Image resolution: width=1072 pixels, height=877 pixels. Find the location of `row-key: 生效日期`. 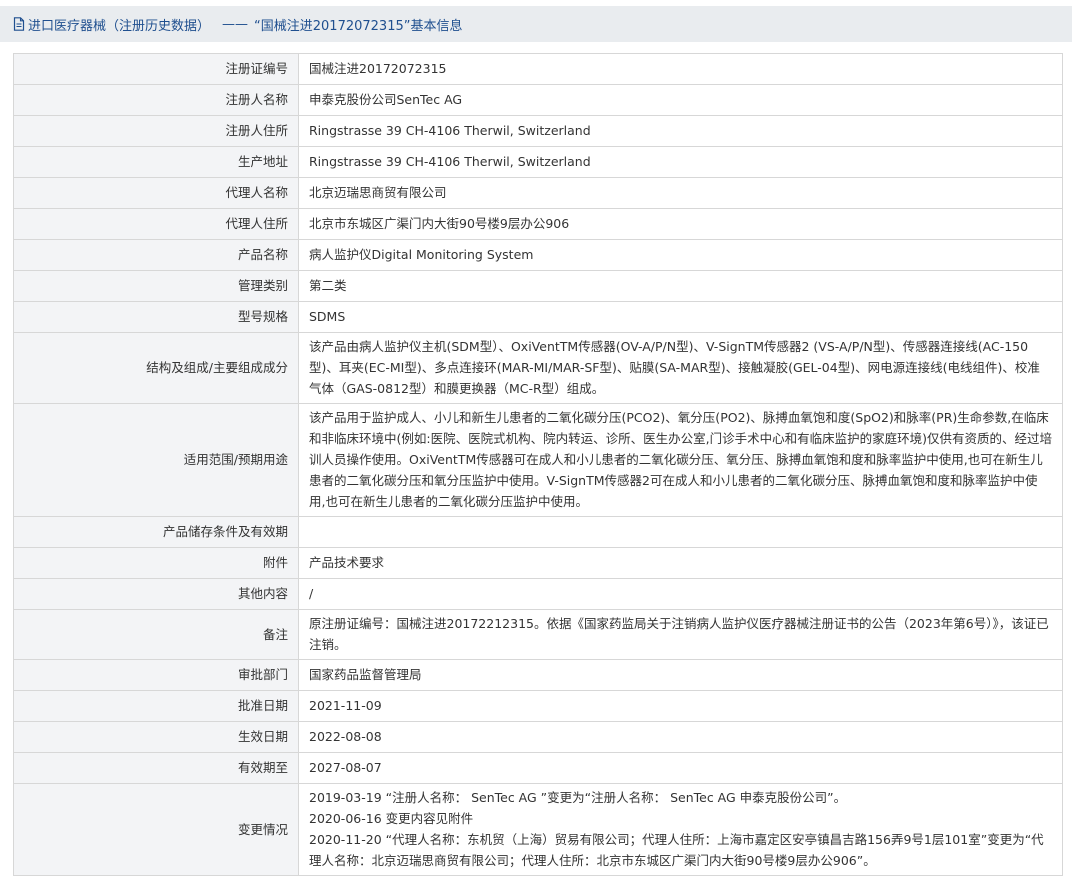

row-key: 生效日期 is located at coordinates (156, 737).